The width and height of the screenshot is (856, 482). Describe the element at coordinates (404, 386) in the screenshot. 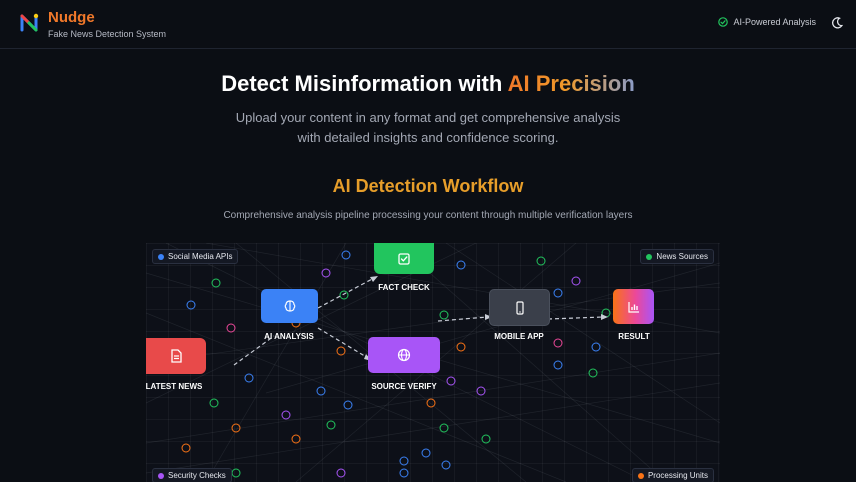

I see `node-label-source-verify: SOURCE VERIFY` at that location.